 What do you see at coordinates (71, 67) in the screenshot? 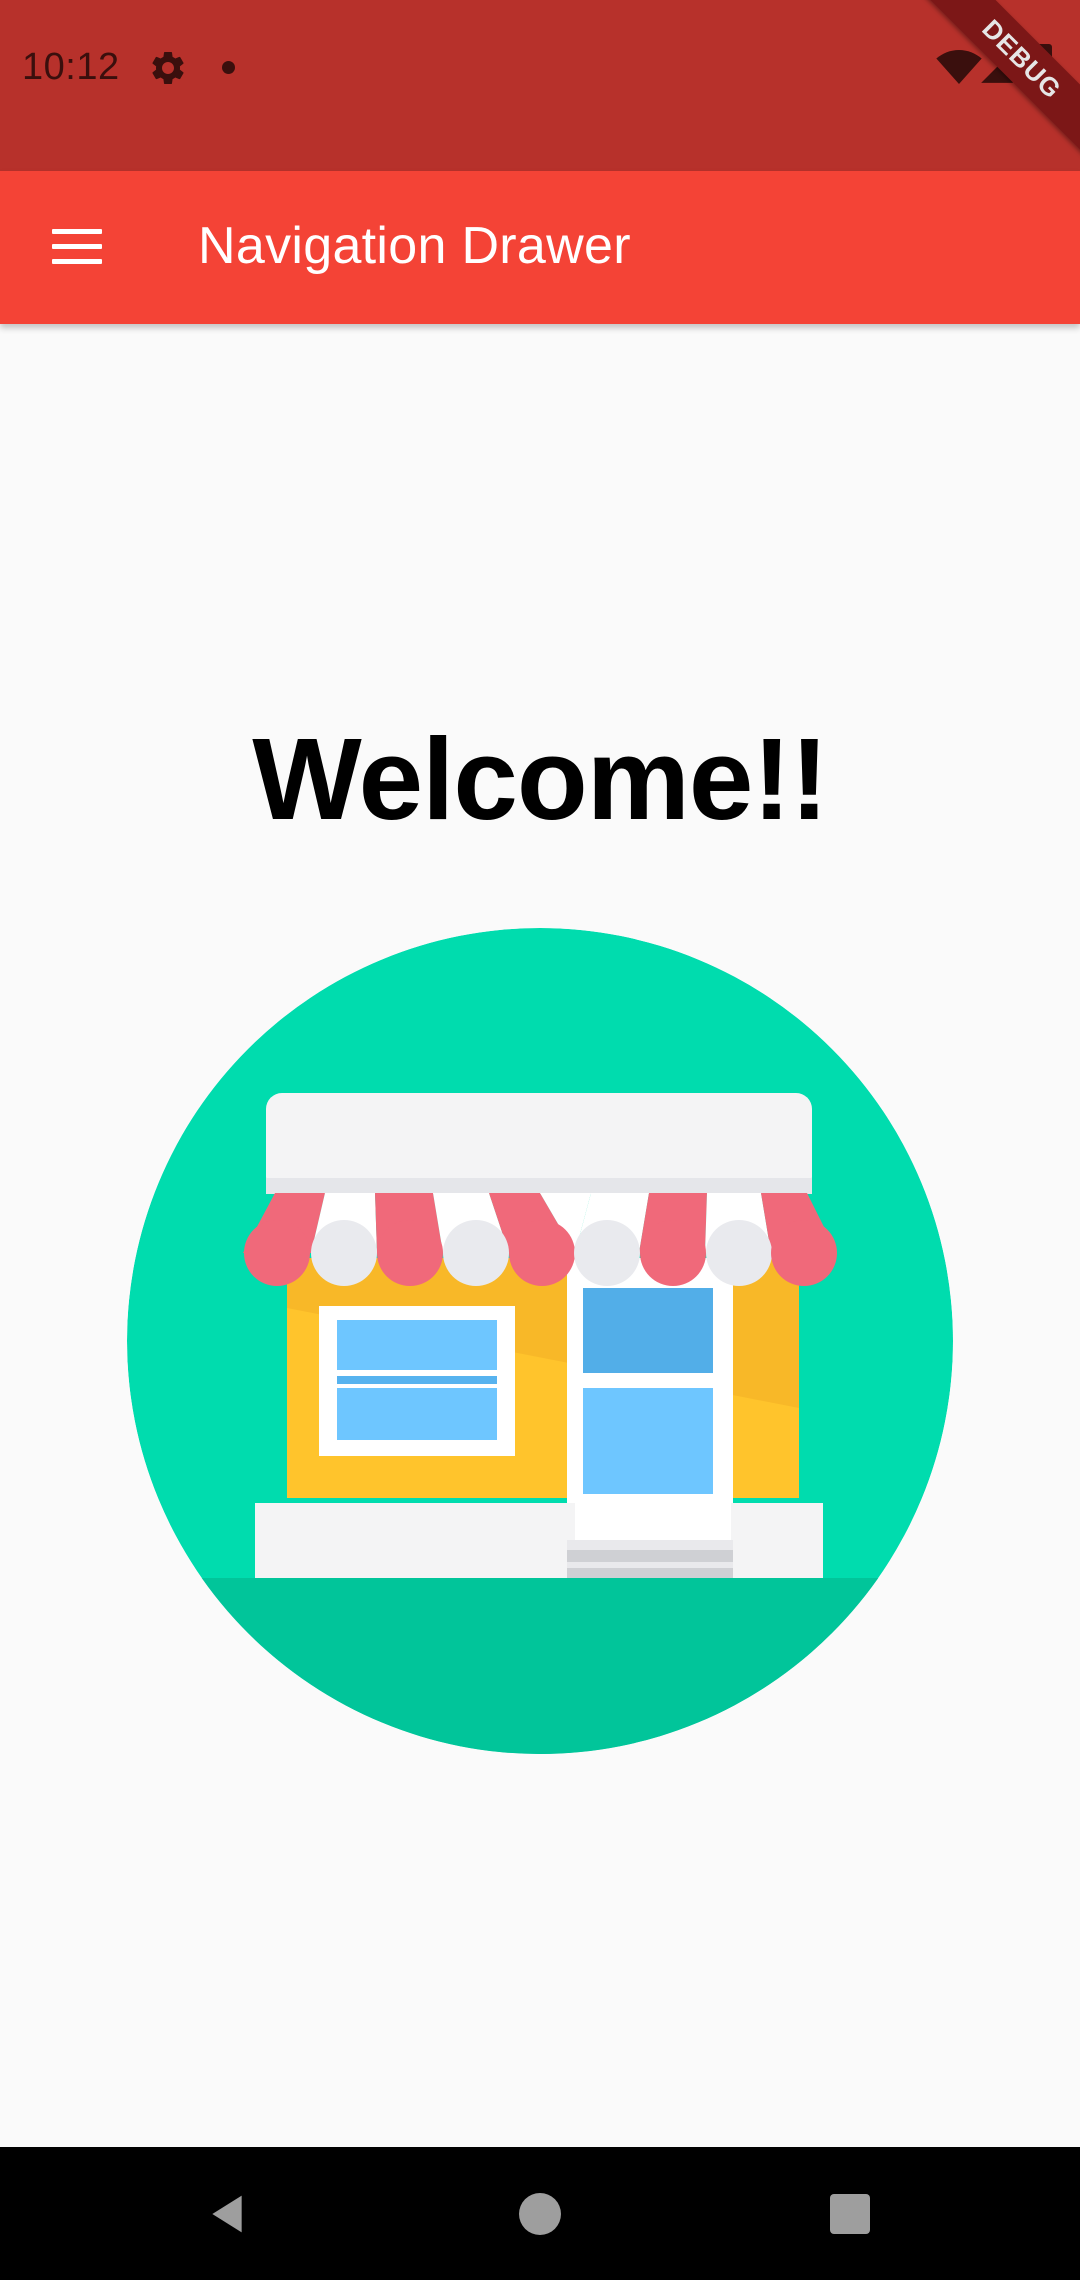
I see `status-time: 10:12` at bounding box center [71, 67].